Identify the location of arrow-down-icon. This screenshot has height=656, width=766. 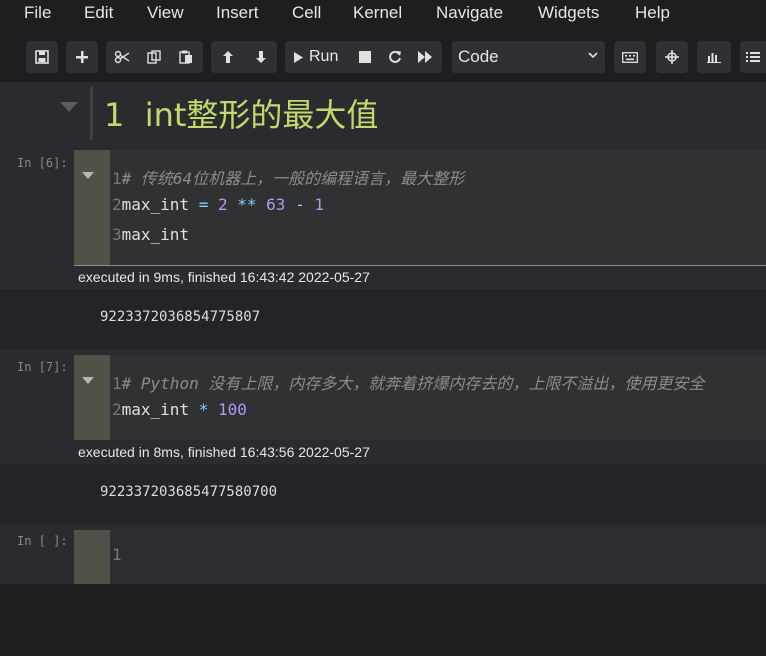
(260, 57).